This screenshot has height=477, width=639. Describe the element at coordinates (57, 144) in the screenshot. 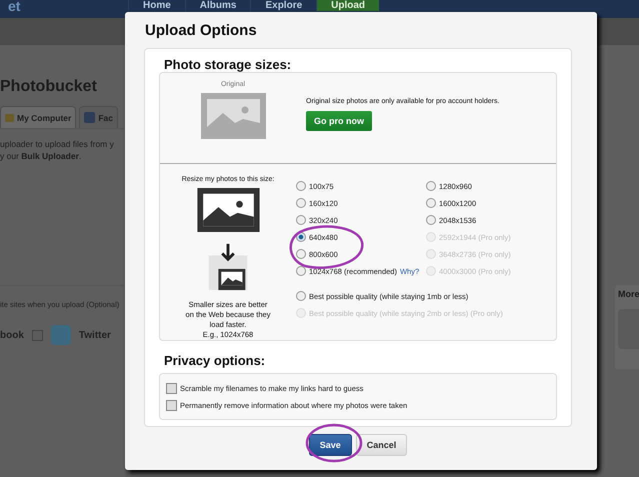

I see `intro-text: uploader to upload files from y` at that location.